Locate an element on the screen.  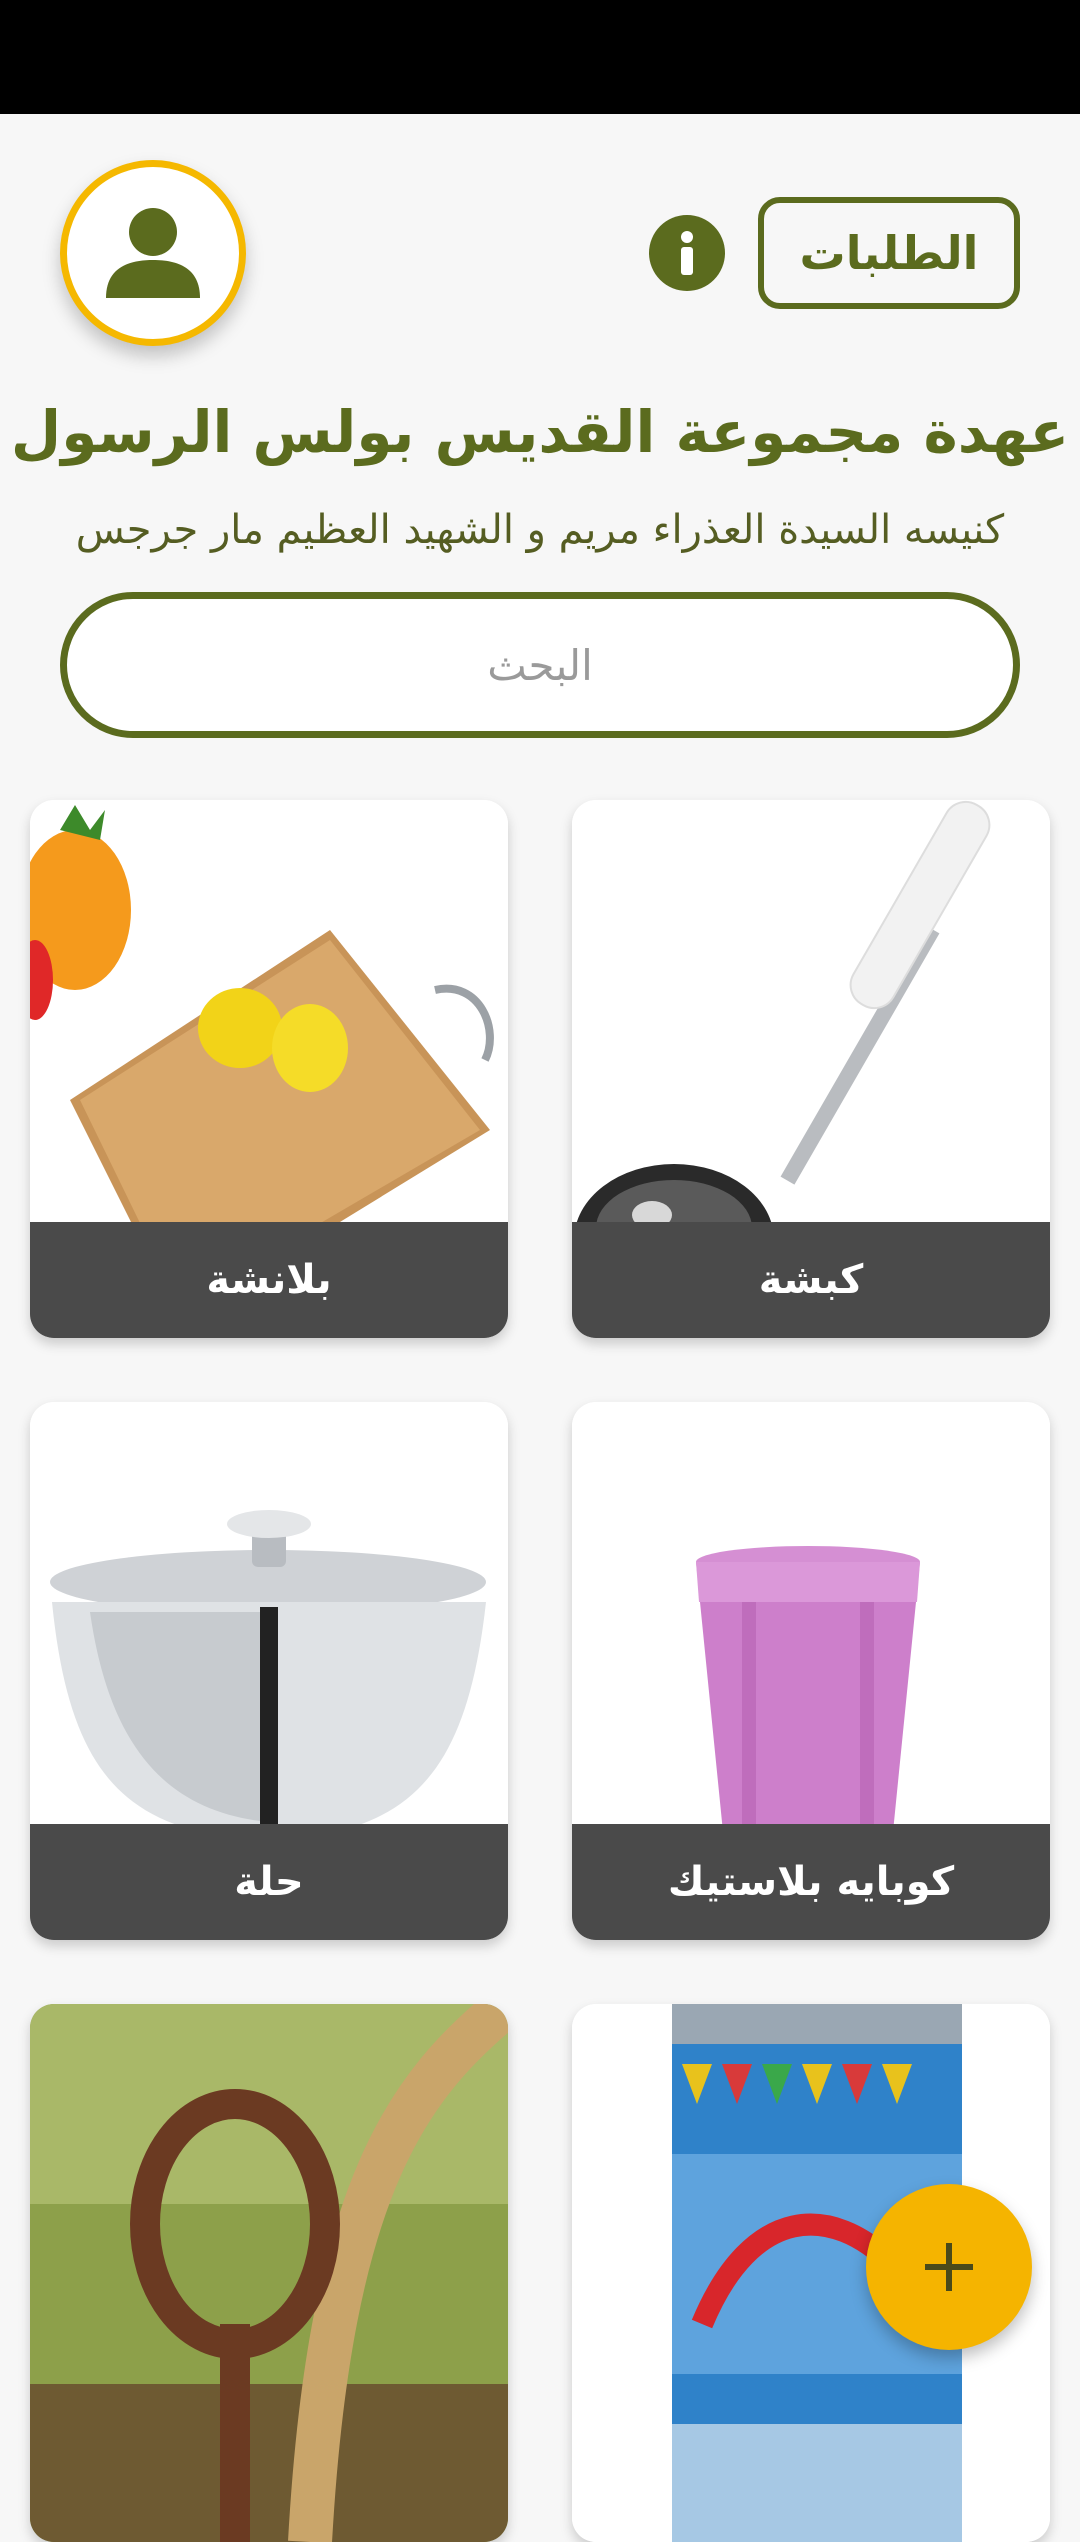
item-card-plastic-cup: كوبايه بلاستيك is located at coordinates (811, 1671).